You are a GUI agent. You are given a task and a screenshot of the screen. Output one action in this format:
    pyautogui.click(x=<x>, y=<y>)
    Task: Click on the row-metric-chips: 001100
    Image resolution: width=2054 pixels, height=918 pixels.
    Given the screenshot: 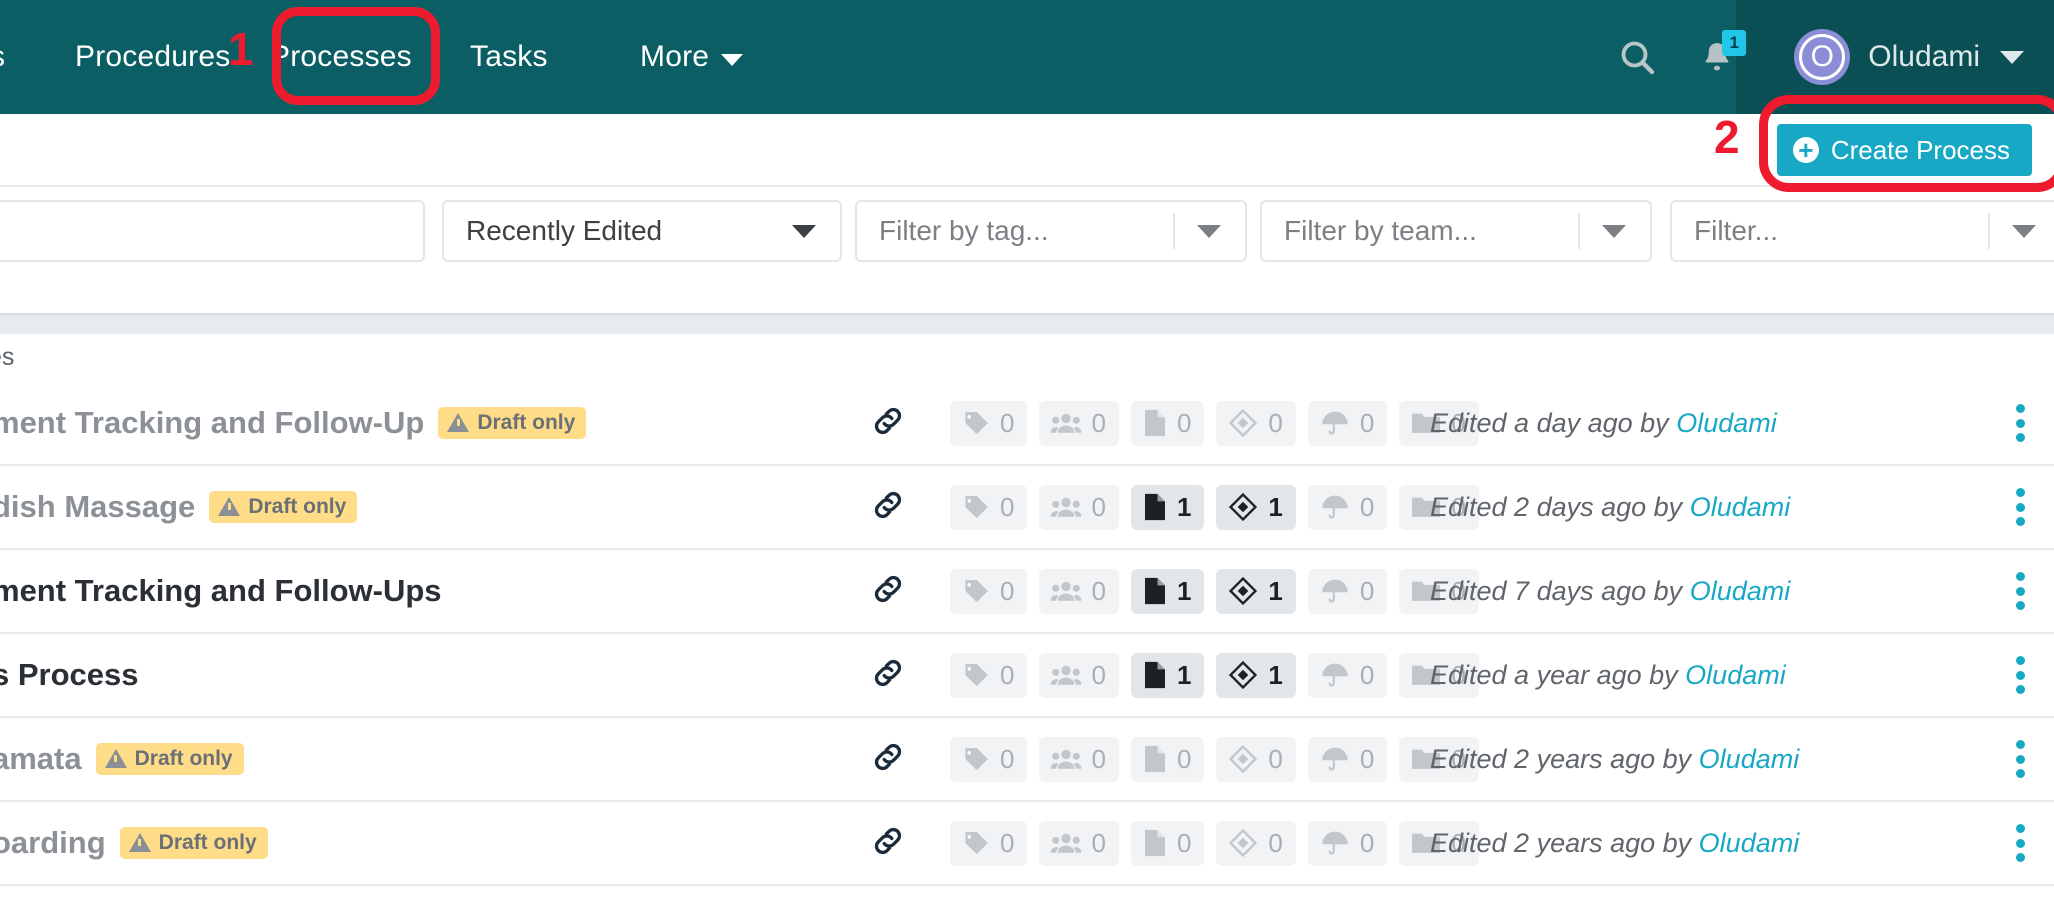 What is the action you would take?
    pyautogui.click(x=1214, y=507)
    